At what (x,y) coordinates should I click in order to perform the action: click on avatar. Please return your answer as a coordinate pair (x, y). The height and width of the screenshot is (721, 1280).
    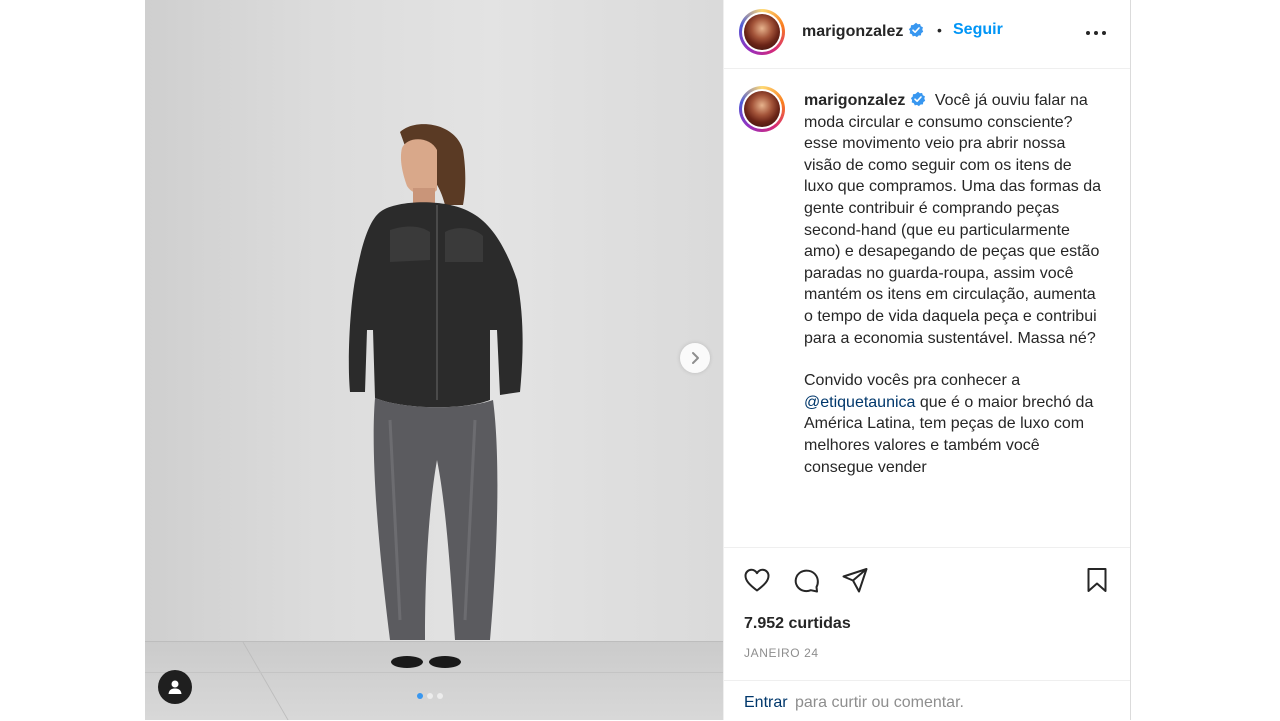
    Looking at the image, I should click on (762, 32).